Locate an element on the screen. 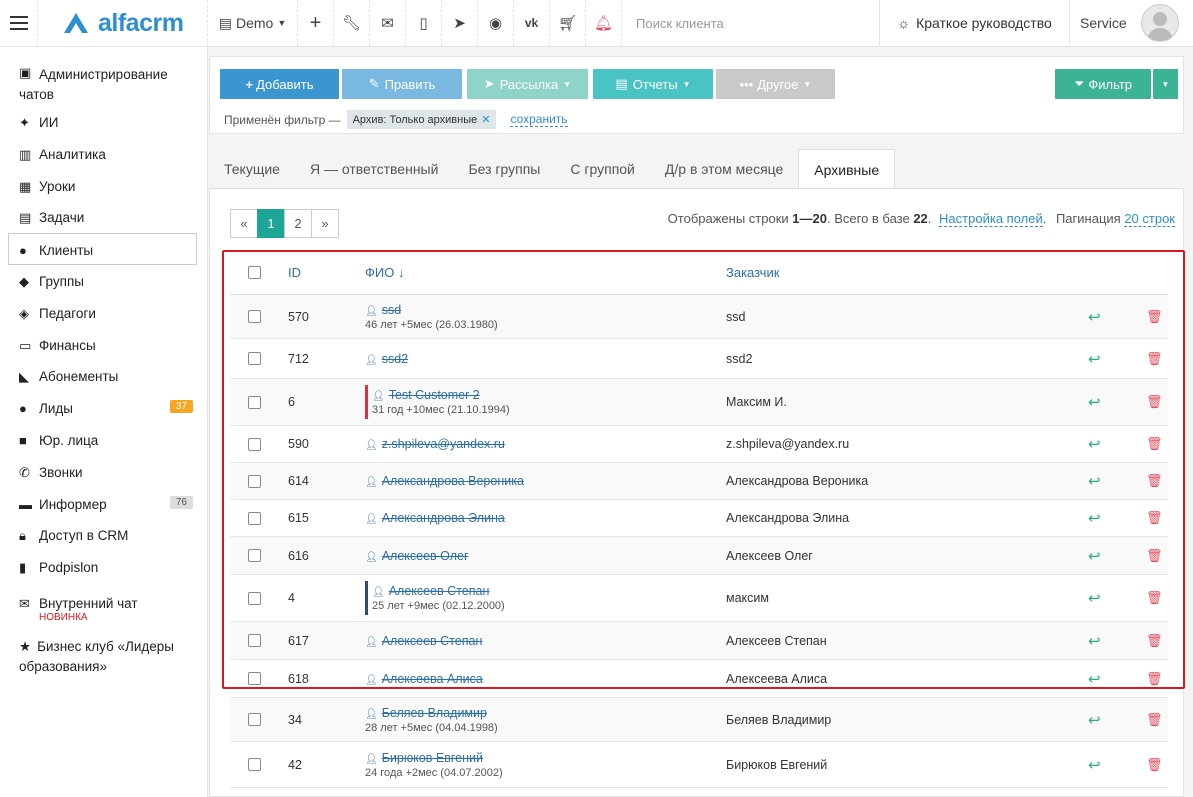 This screenshot has width=1193, height=797. sidebar-item-finance: ▭ Финансы is located at coordinates (103, 345).